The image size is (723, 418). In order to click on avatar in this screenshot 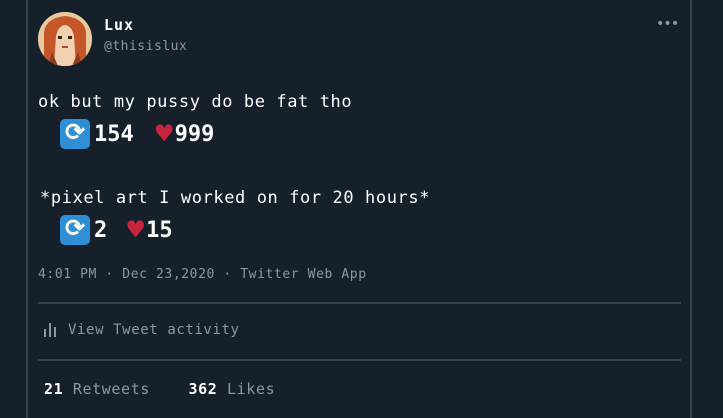, I will do `click(65, 39)`.